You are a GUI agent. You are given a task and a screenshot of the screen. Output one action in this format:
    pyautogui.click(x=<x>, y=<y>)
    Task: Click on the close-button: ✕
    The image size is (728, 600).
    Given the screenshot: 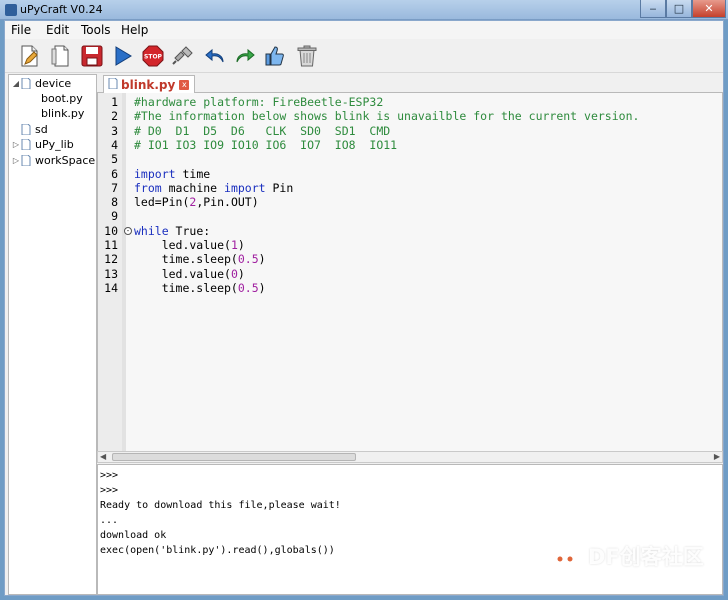 What is the action you would take?
    pyautogui.click(x=709, y=9)
    